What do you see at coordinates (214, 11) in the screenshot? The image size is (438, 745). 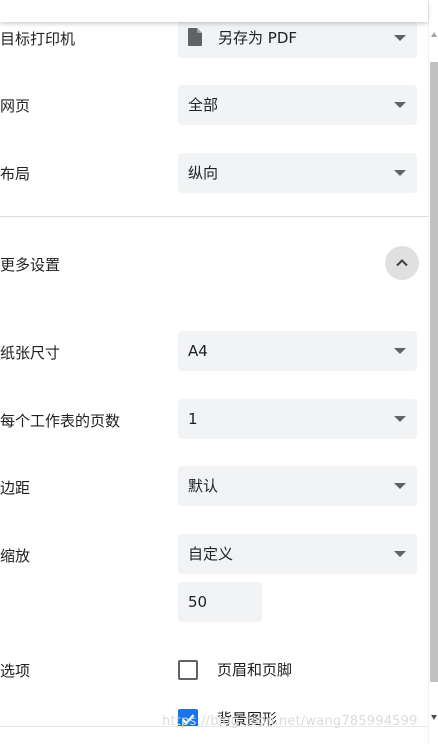 I see `dialog-top-edge` at bounding box center [214, 11].